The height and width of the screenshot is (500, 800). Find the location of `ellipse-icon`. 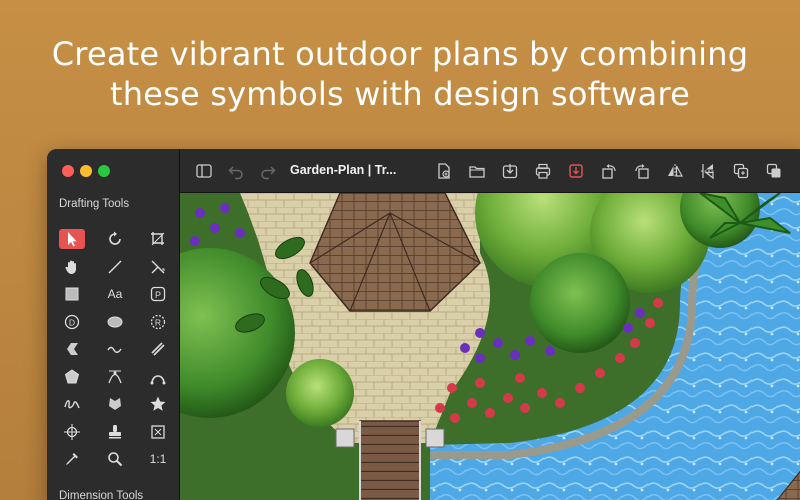

ellipse-icon is located at coordinates (115, 322).